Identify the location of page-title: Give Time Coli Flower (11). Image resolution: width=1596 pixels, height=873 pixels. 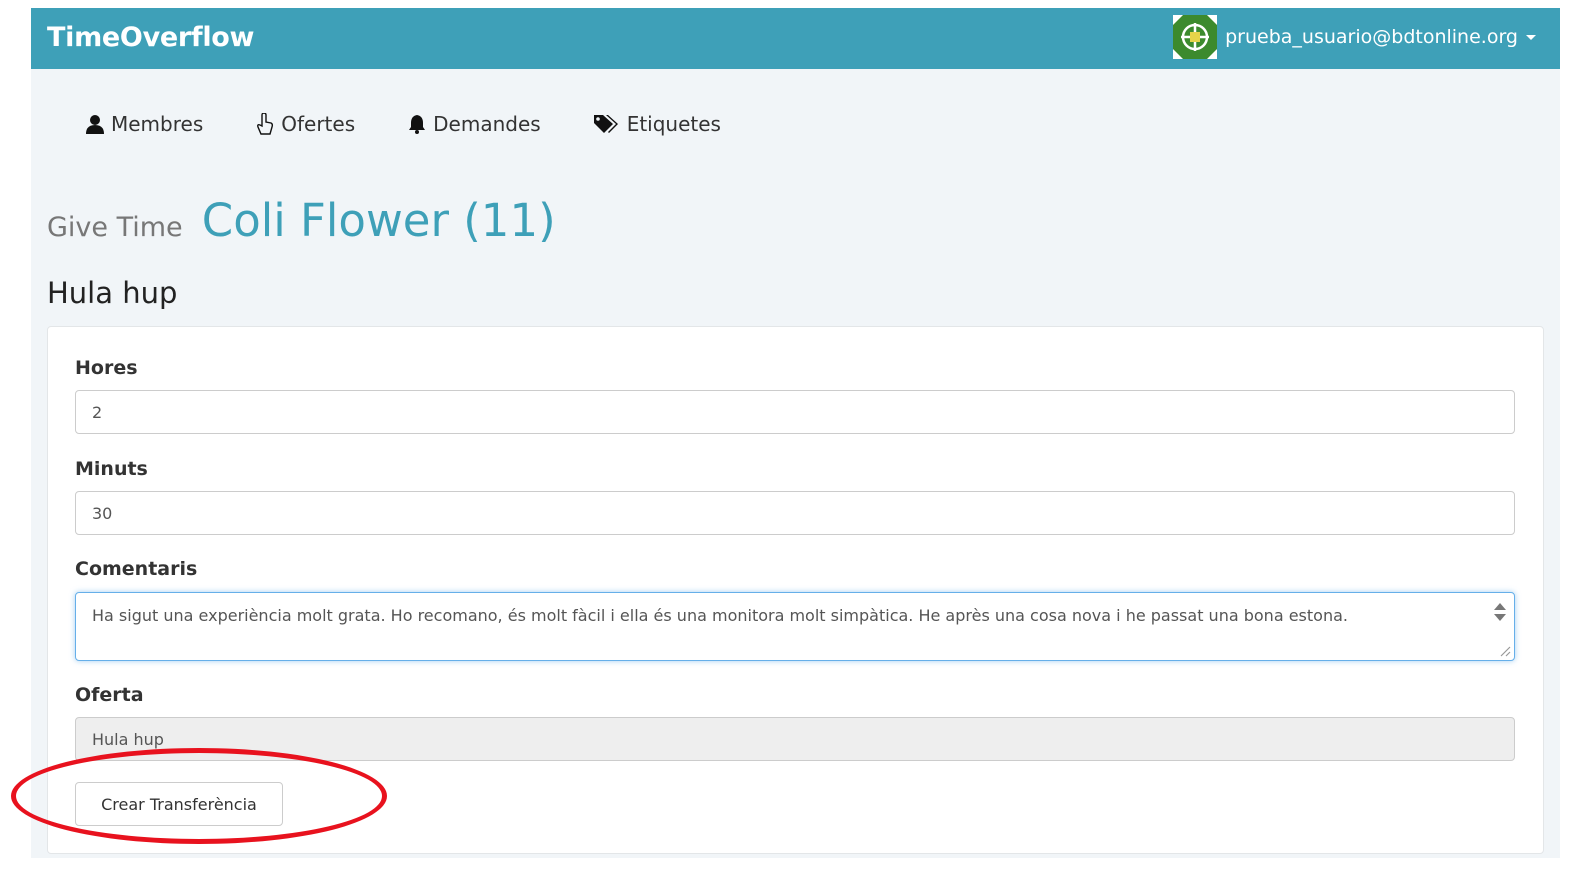
(301, 220).